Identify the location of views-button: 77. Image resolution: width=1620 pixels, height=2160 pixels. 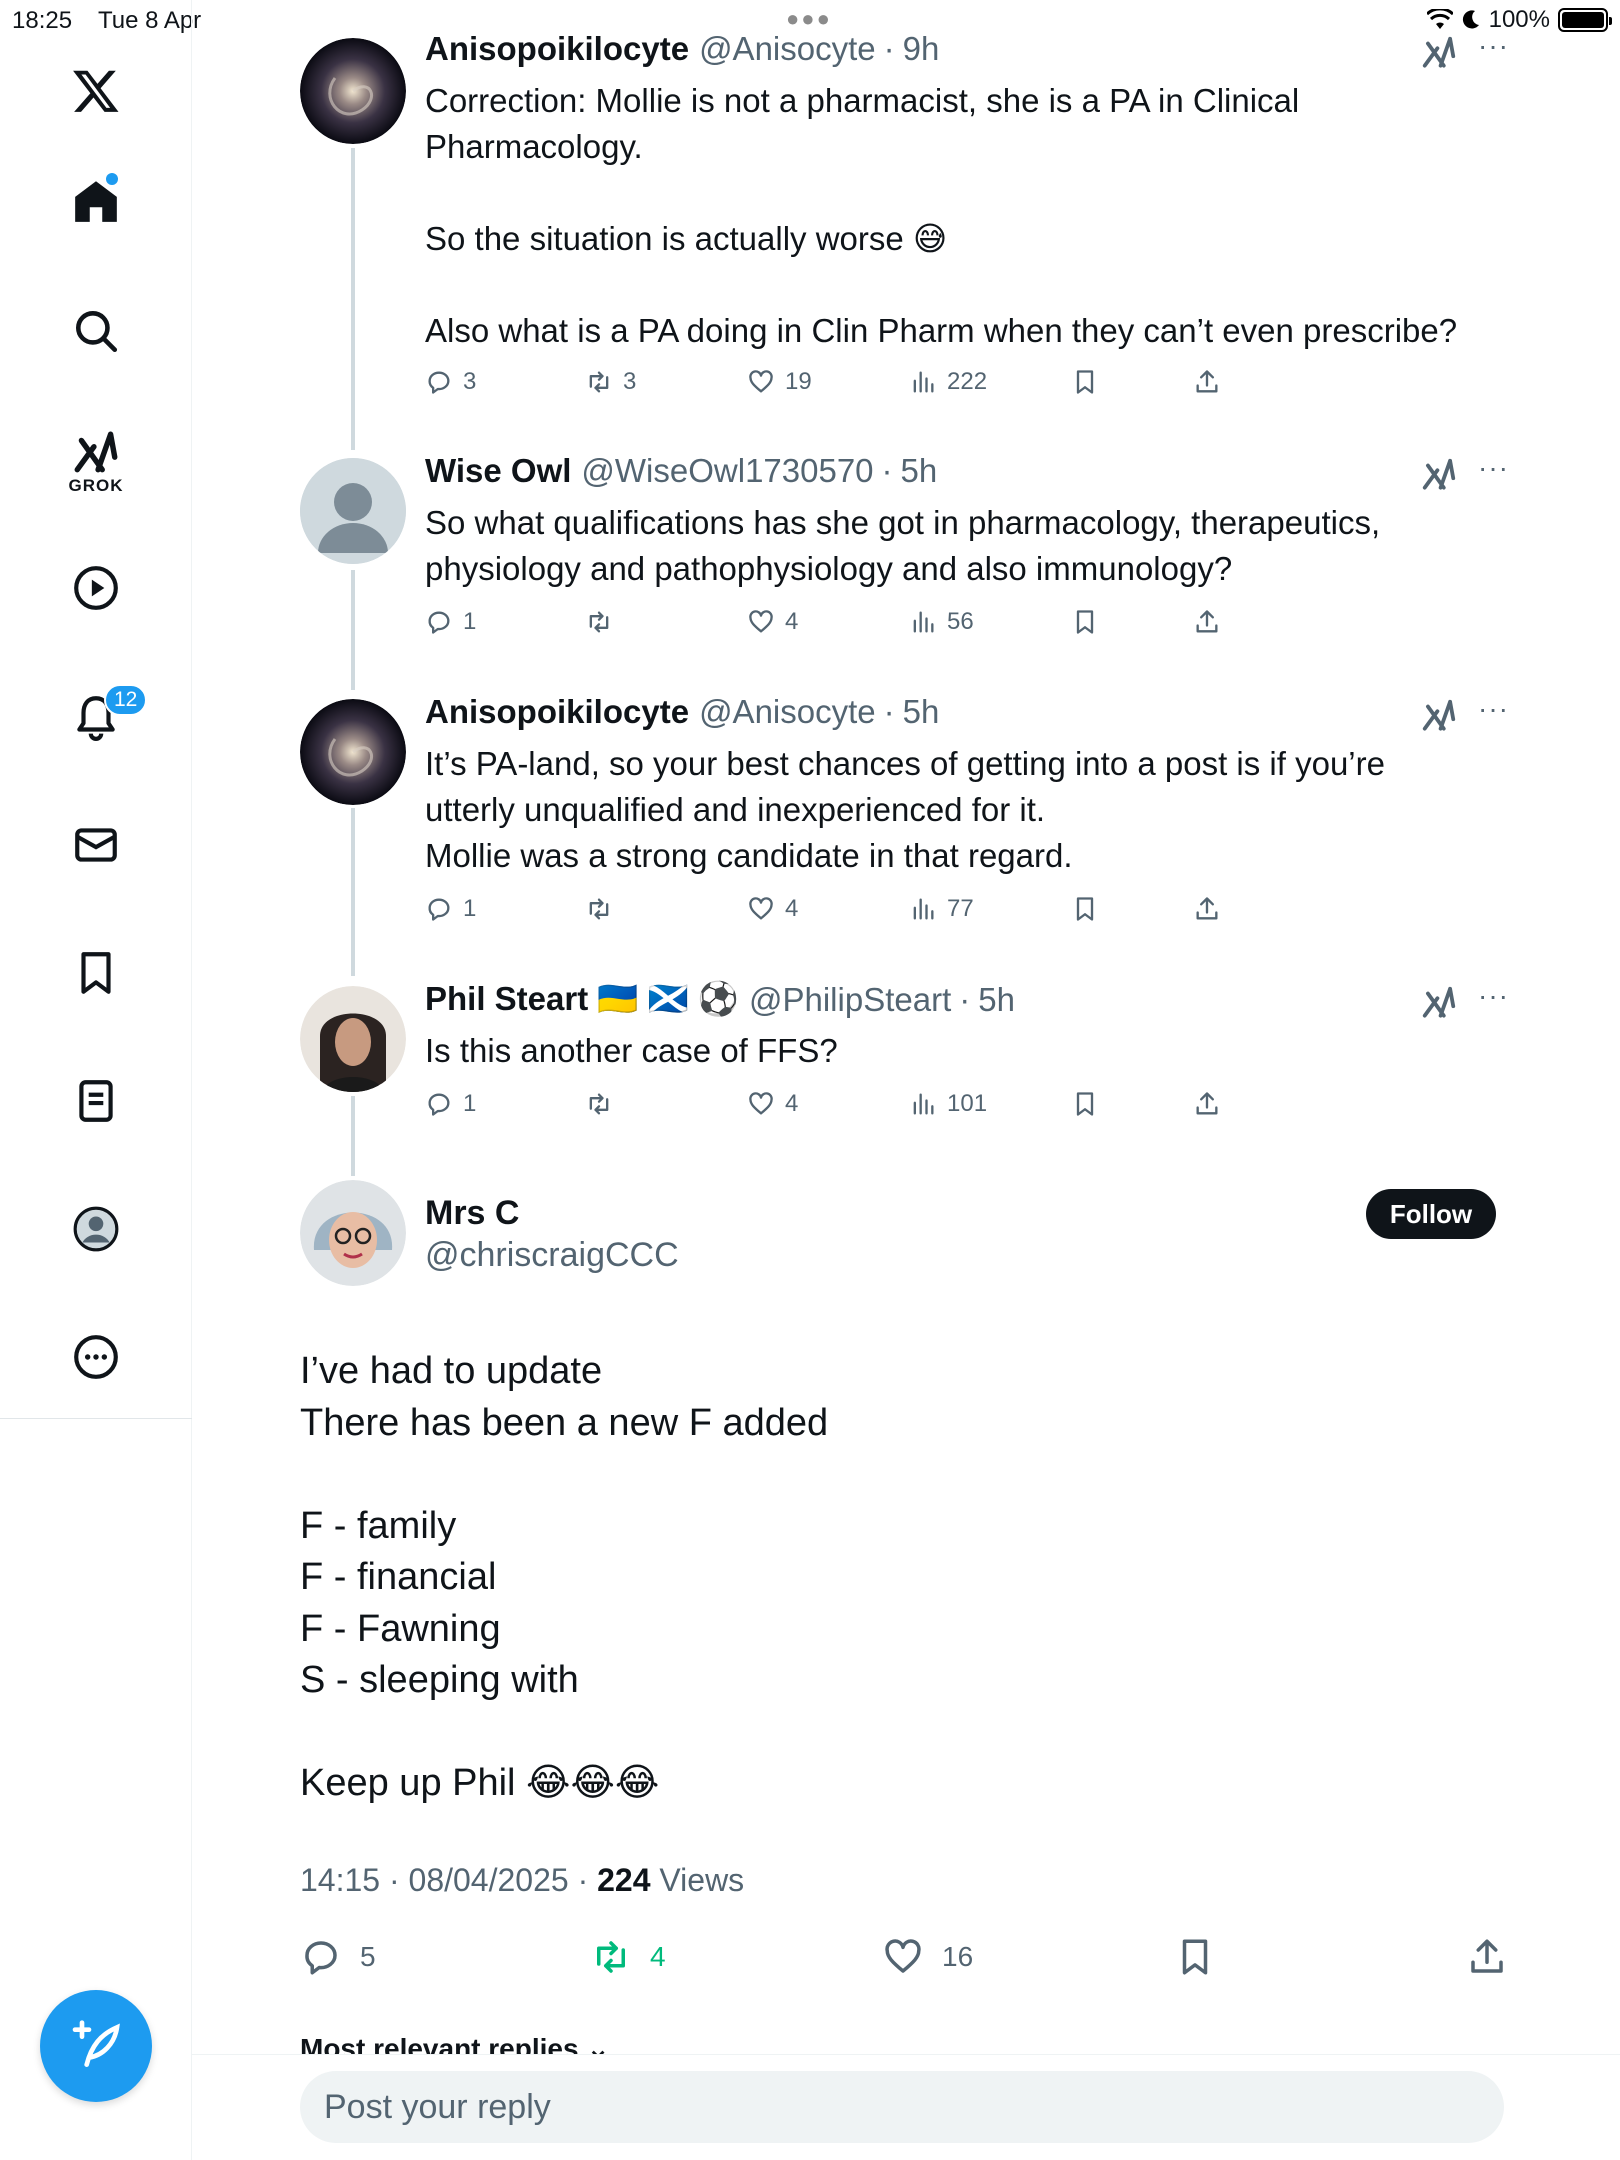
(941, 909).